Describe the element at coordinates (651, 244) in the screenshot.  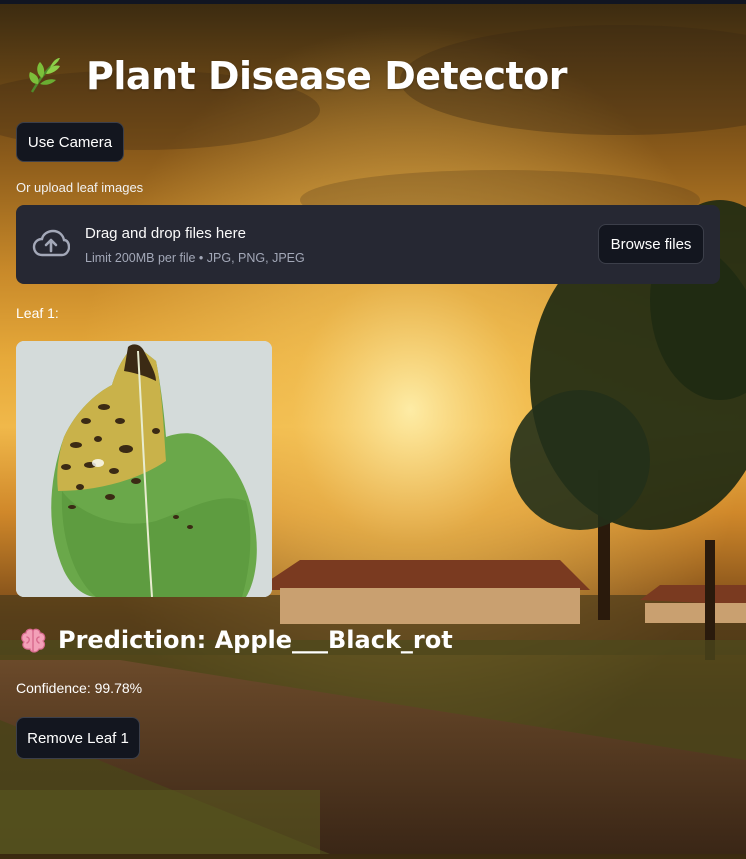
I see `browse-files-button: Browse files` at that location.